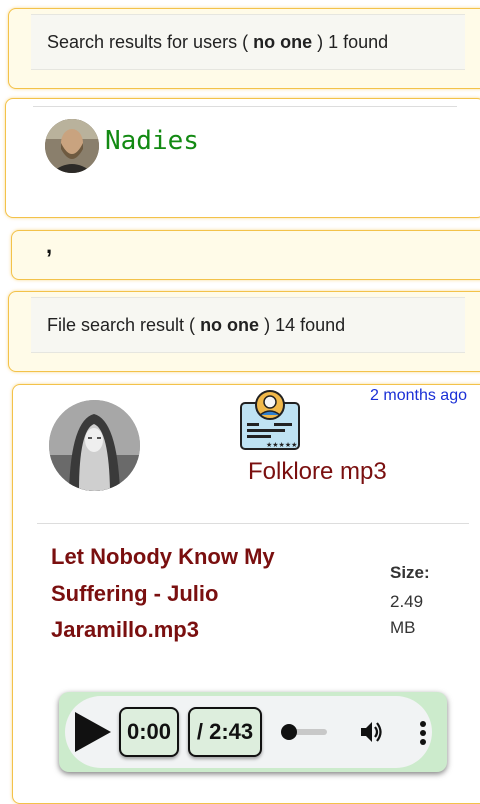 Image resolution: width=480 pixels, height=804 pixels. Describe the element at coordinates (49, 245) in the screenshot. I see `stray-mark: ,` at that location.